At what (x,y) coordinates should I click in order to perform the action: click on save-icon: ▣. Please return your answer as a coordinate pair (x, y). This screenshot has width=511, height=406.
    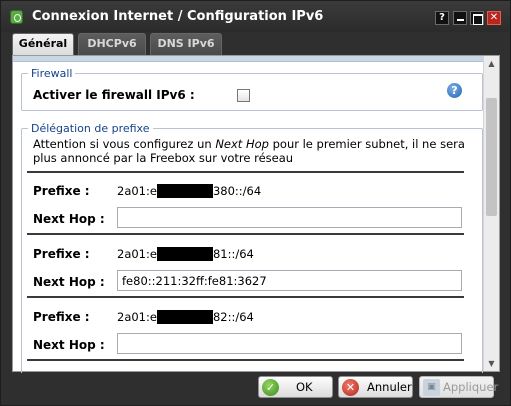
    Looking at the image, I should click on (431, 387).